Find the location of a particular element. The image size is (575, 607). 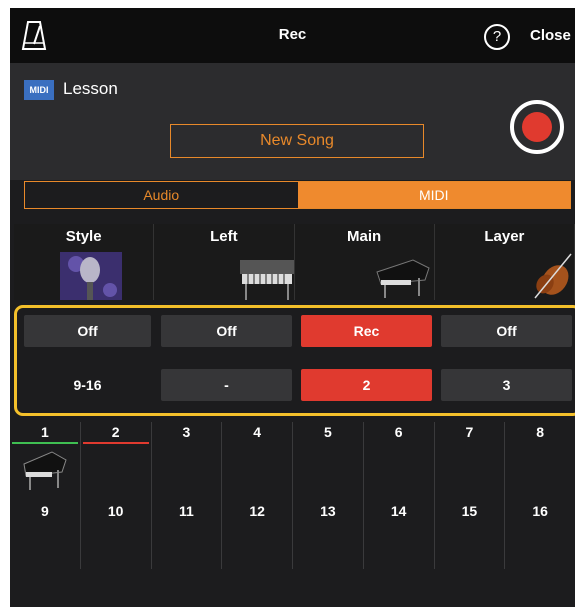

part-left: Left is located at coordinates (224, 262).